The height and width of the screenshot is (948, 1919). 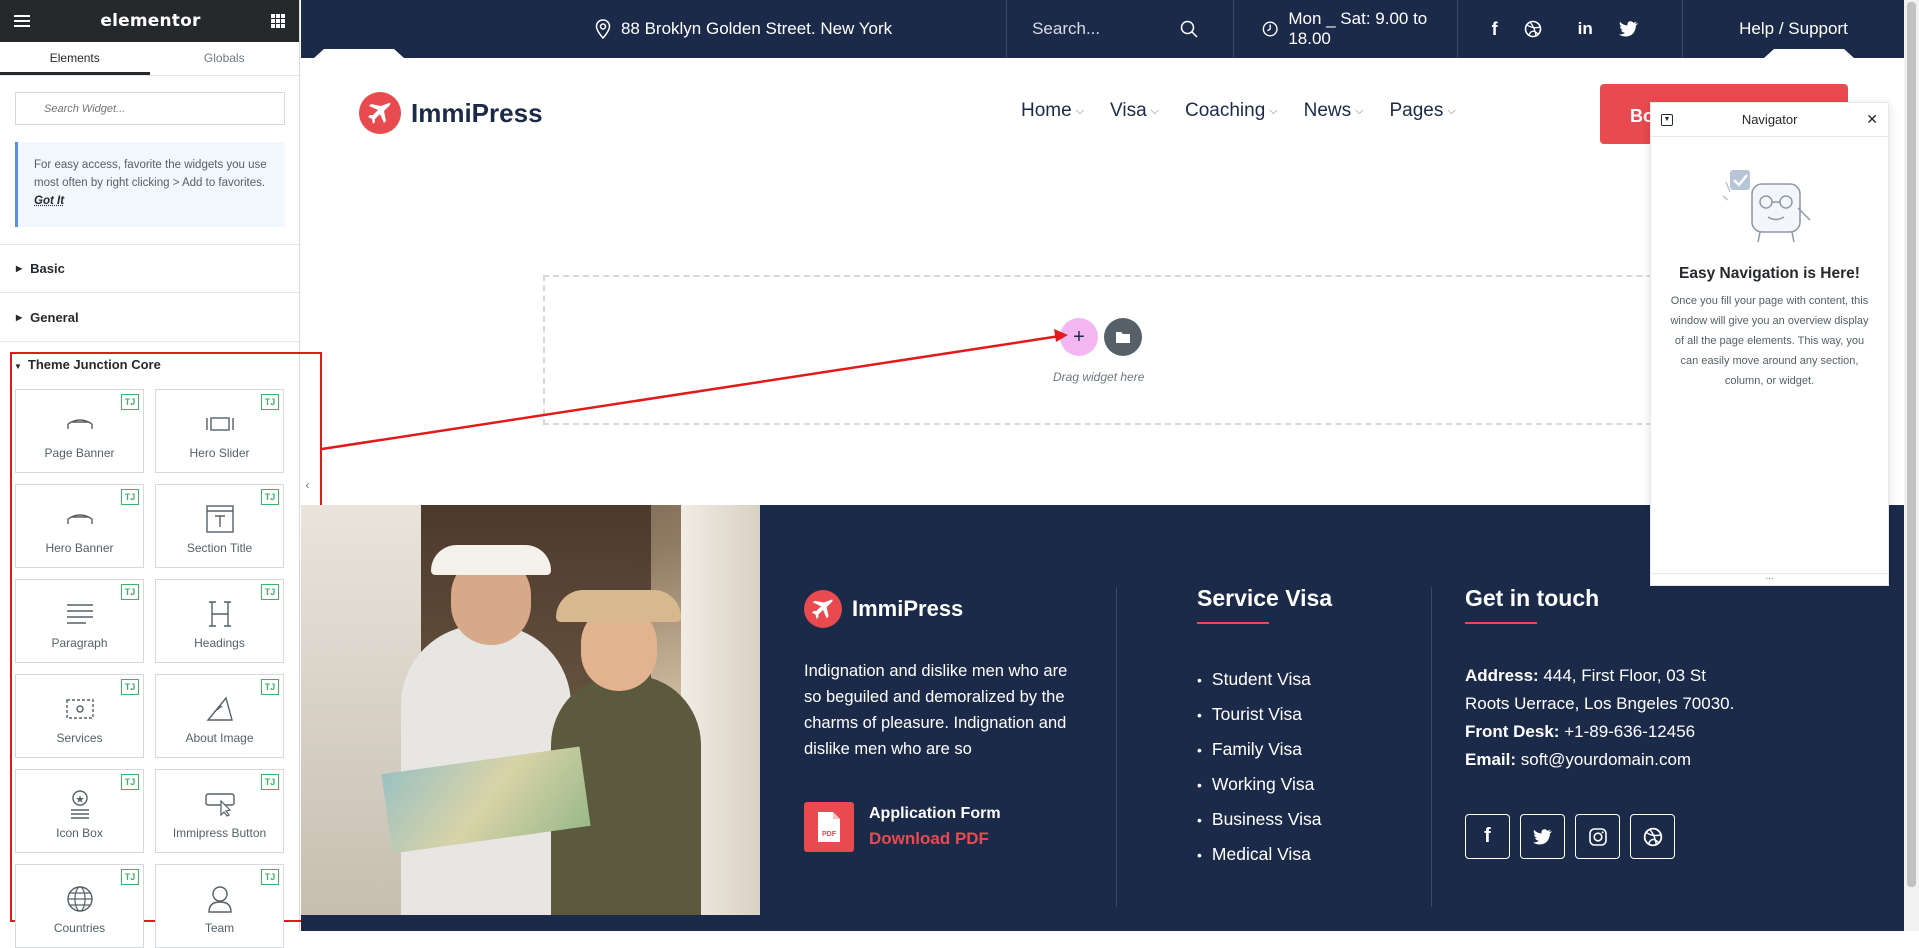 I want to click on twitter-button, so click(x=1542, y=836).